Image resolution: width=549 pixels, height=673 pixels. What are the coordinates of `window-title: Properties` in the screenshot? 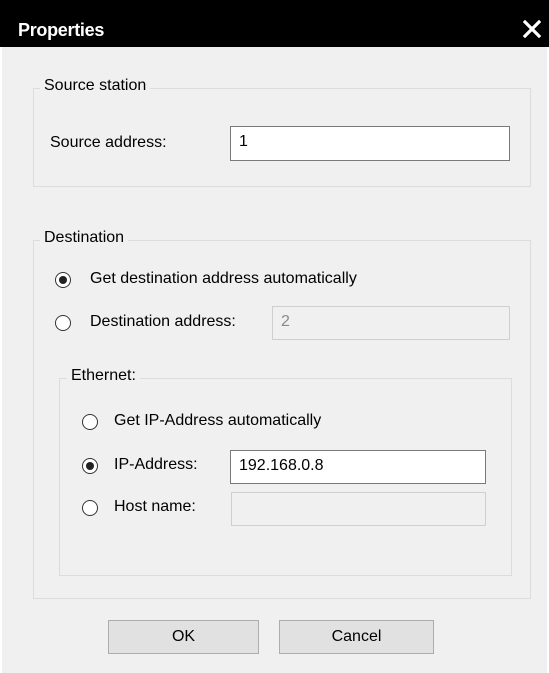 It's located at (61, 30).